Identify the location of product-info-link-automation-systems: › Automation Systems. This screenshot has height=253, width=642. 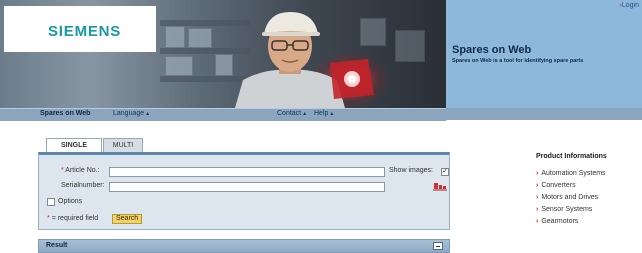
(571, 173).